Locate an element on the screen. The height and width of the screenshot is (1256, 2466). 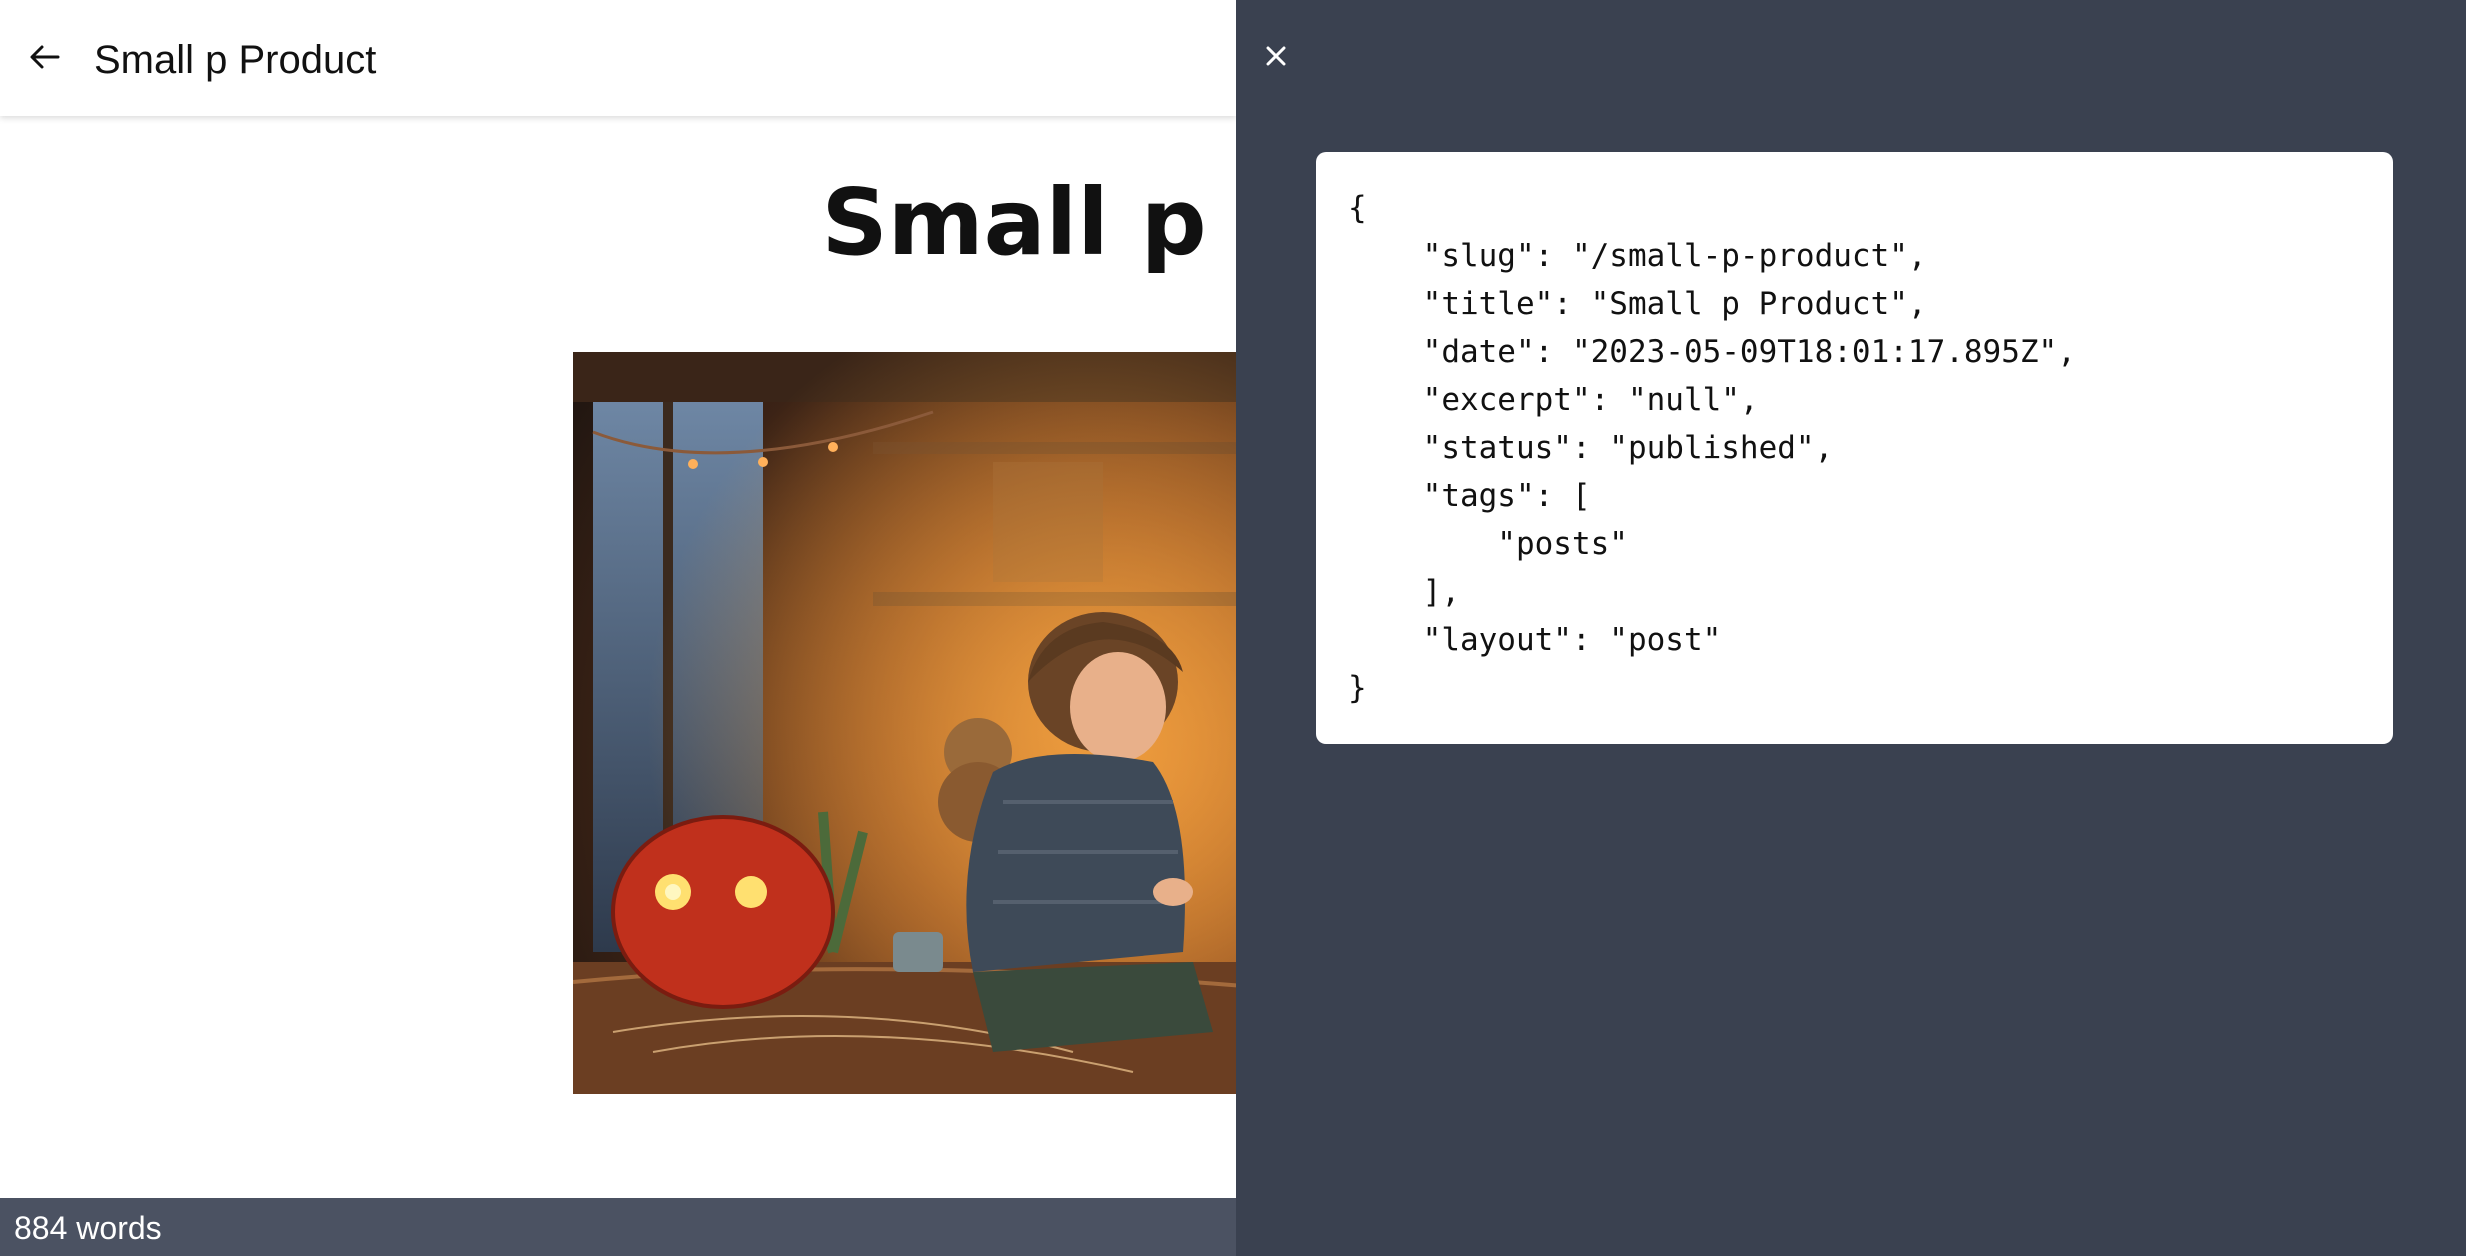
back-button is located at coordinates (45, 57).